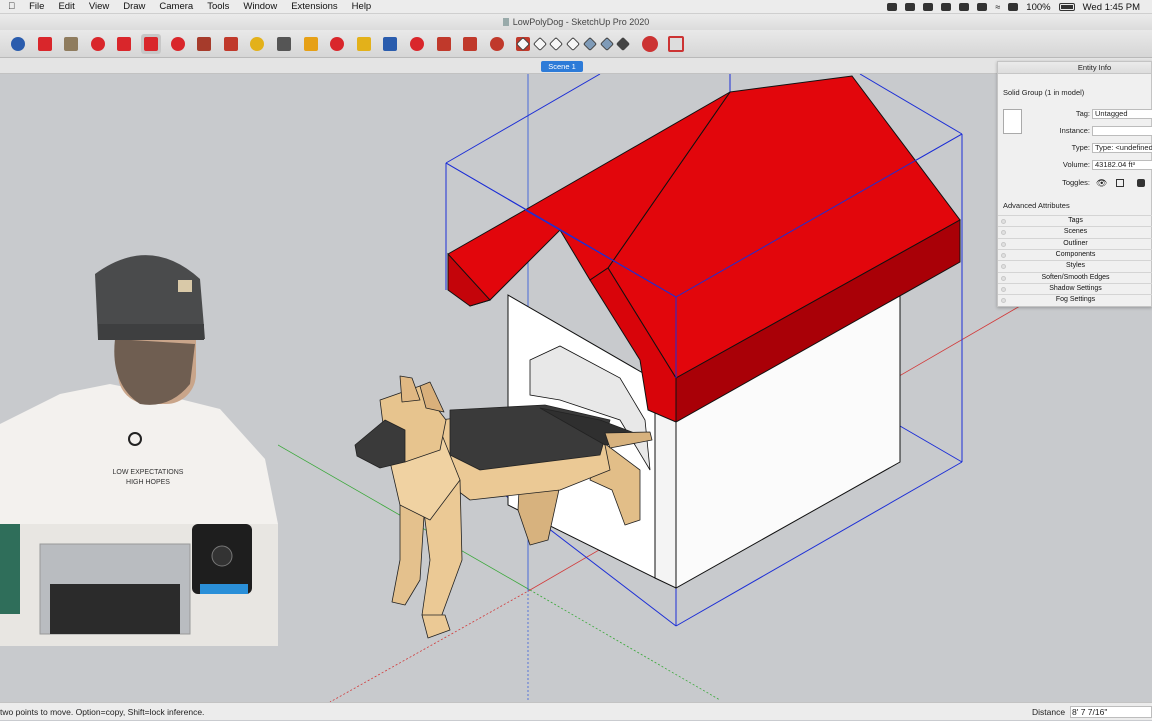 The image size is (1152, 721). I want to click on orbit-tool, so click(311, 44).